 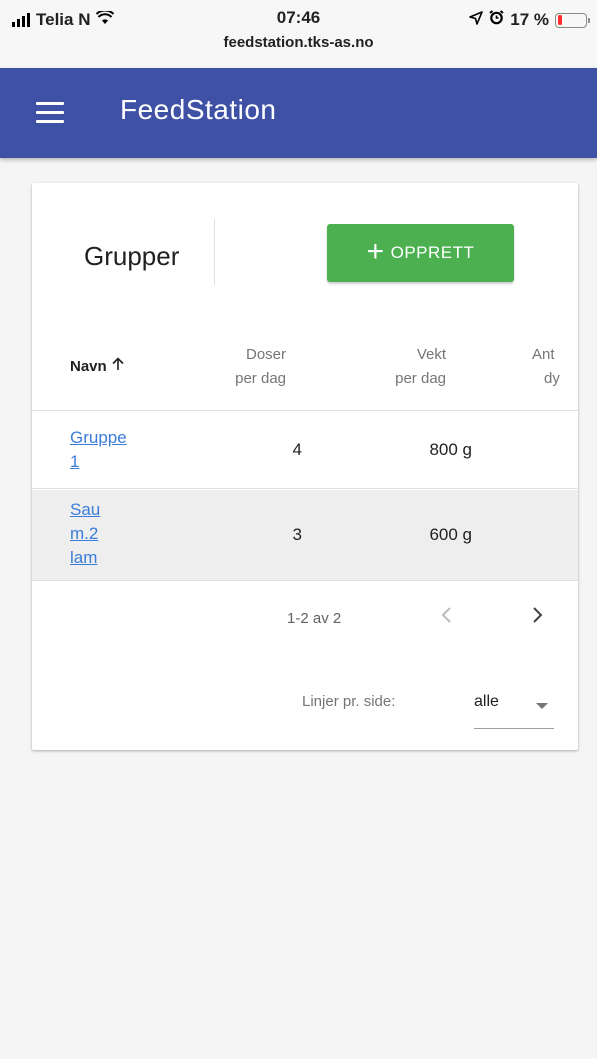 I want to click on status-bar: Telia N 07:46 feedstation.tks-as.no 17 %, so click(x=298, y=34).